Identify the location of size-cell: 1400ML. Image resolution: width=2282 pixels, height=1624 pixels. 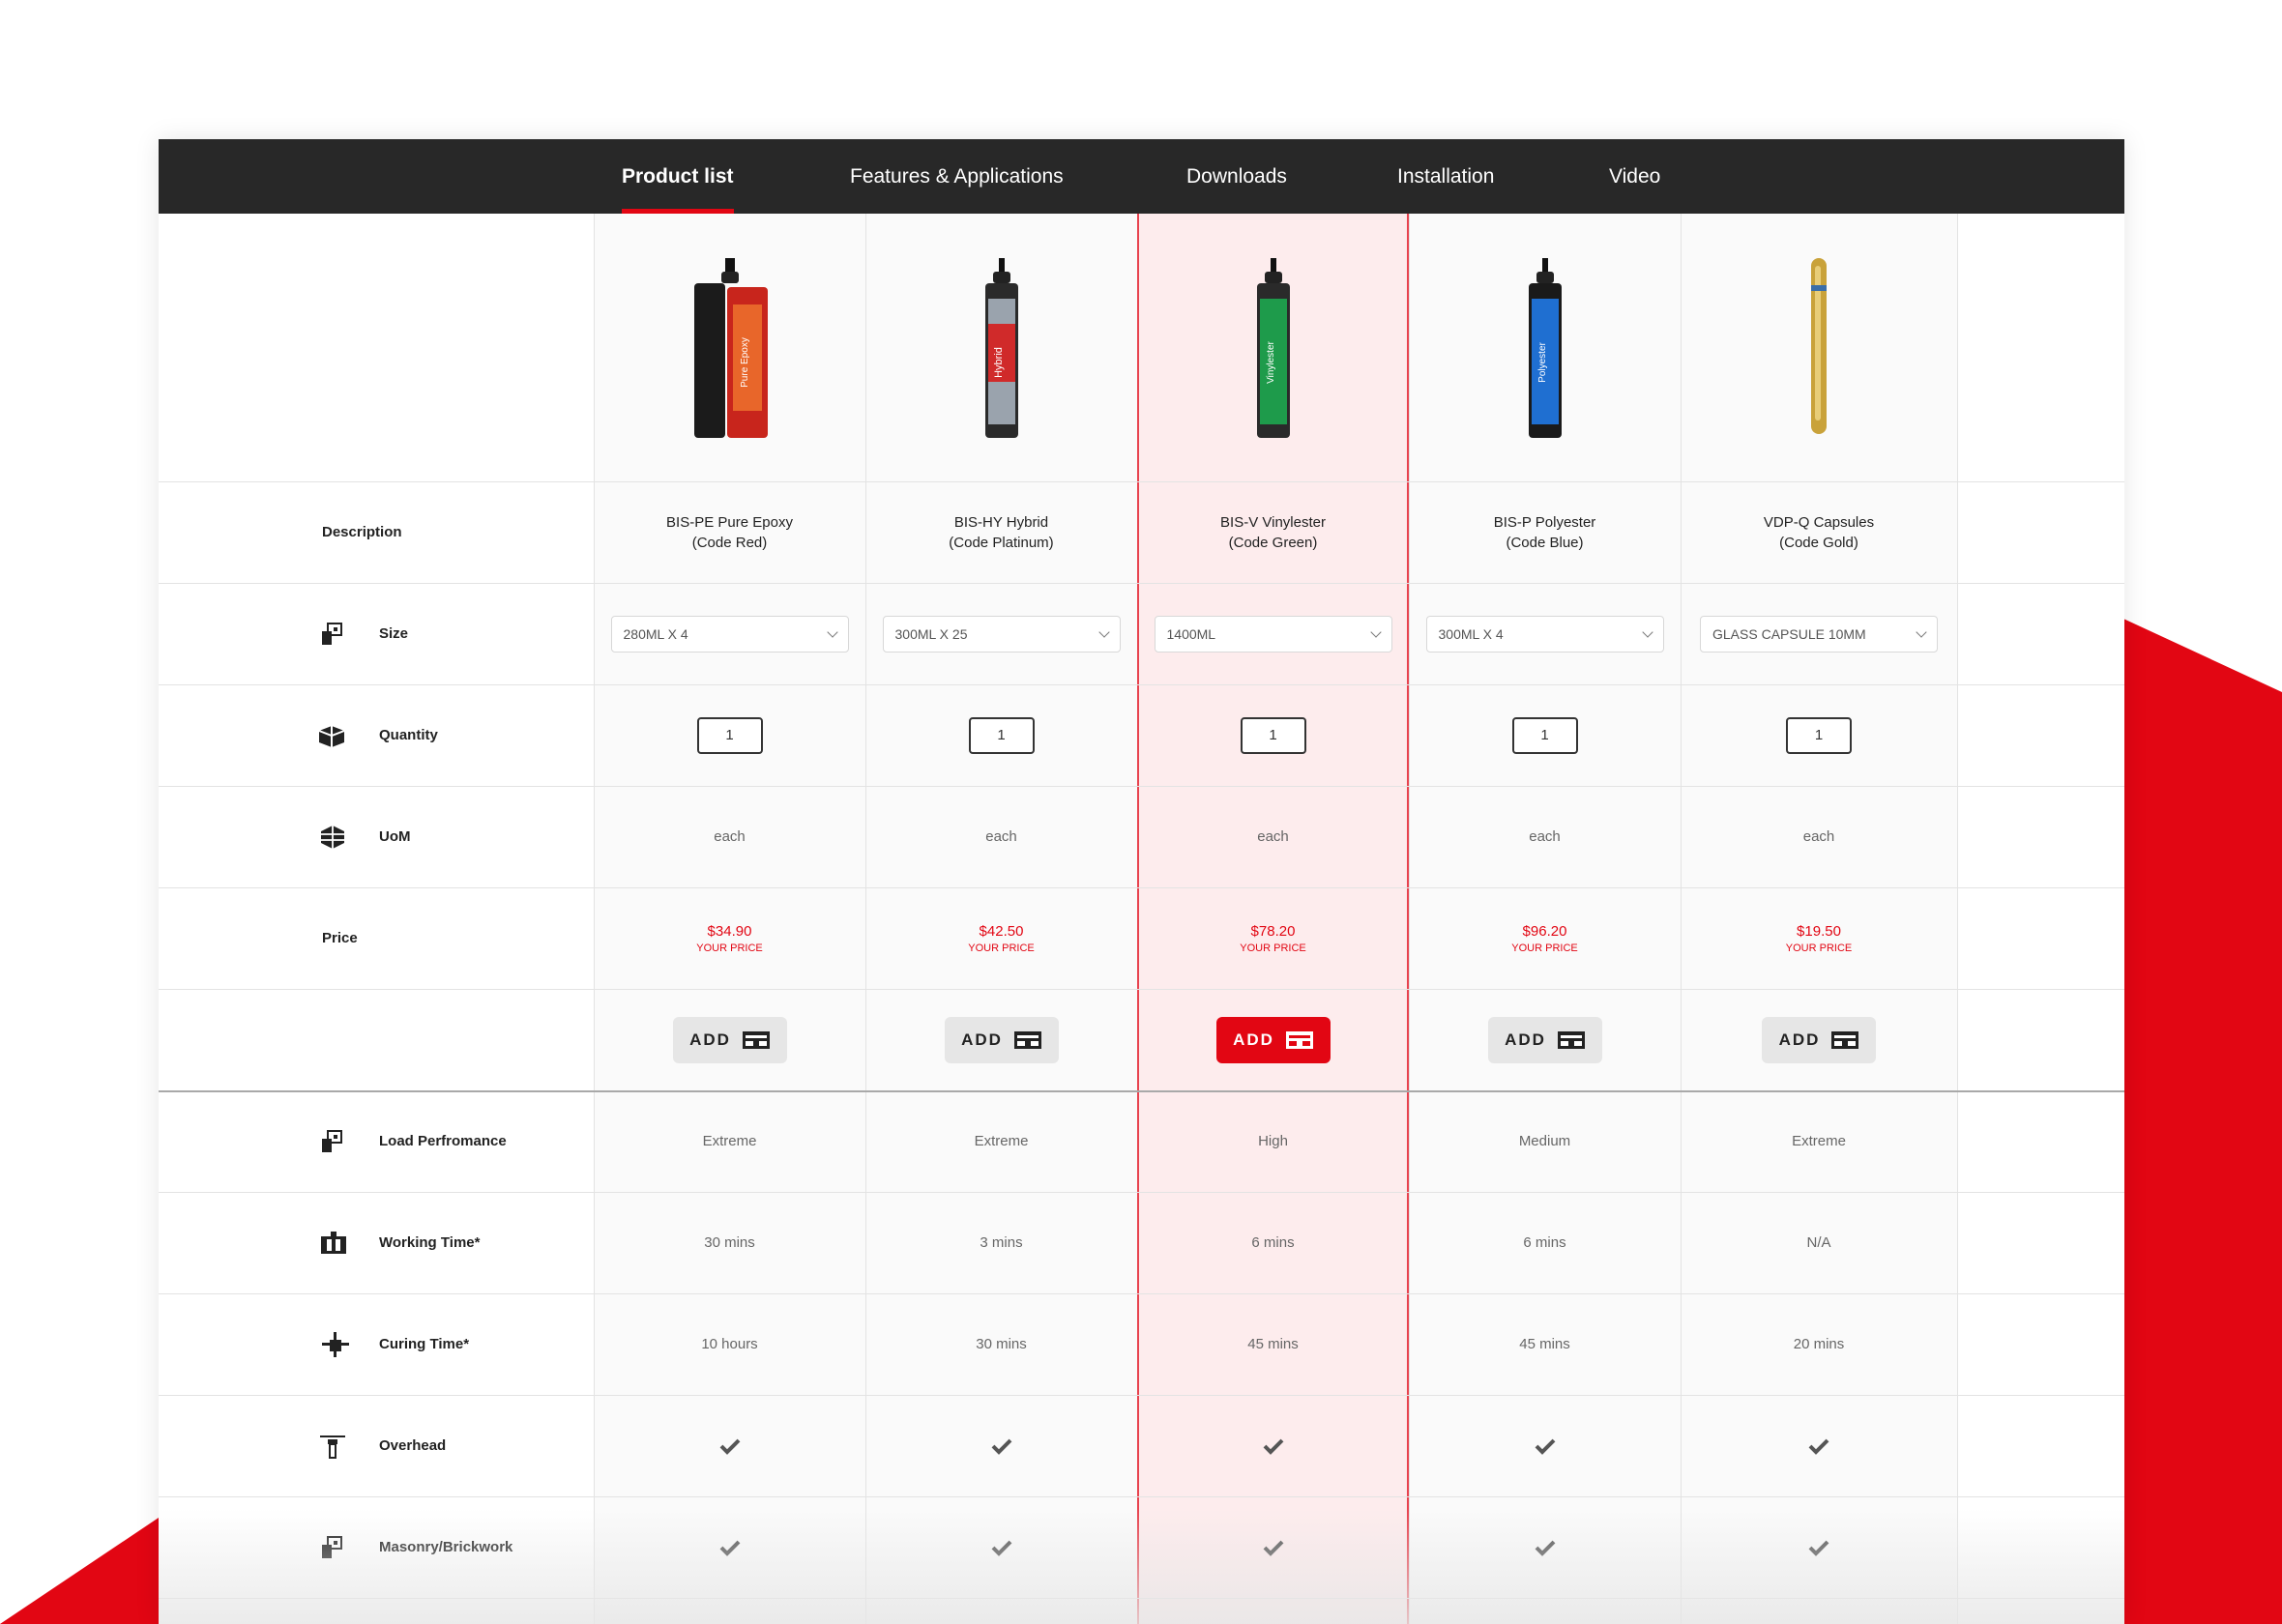
(1273, 634).